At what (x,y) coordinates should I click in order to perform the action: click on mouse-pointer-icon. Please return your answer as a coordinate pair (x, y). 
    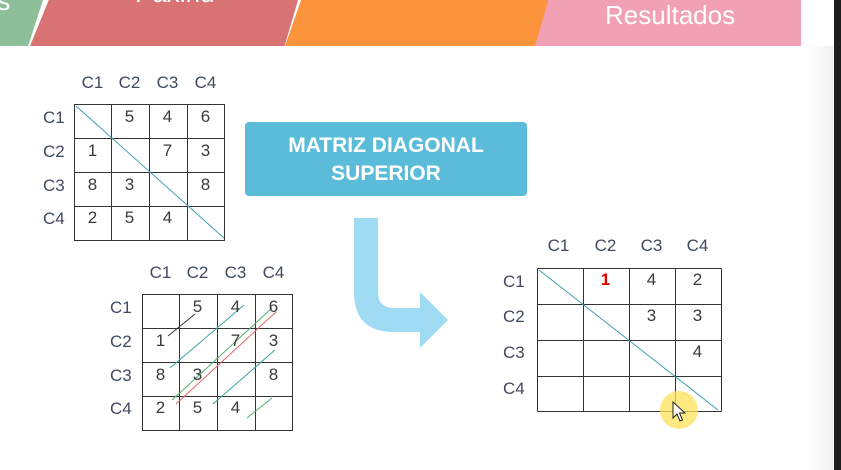
    Looking at the image, I should click on (679, 411).